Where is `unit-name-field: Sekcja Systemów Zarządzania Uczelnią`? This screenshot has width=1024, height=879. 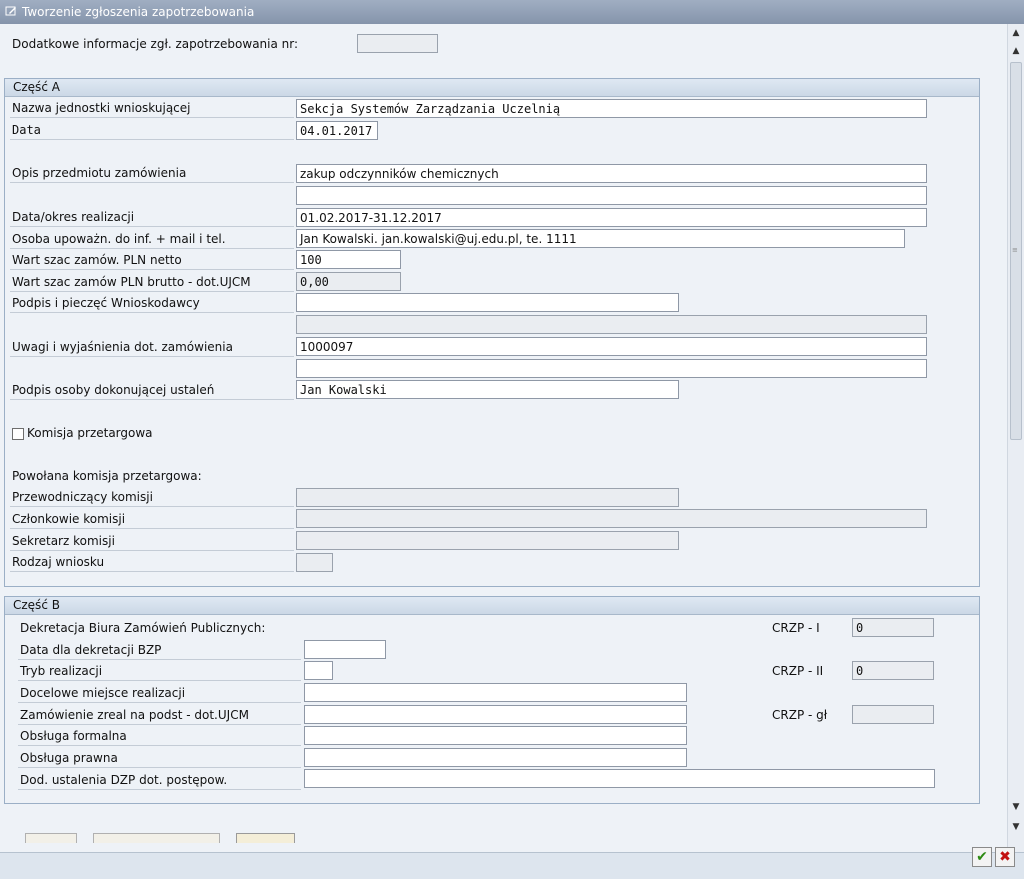
unit-name-field: Sekcja Systemów Zarządzania Uczelnią is located at coordinates (611, 108).